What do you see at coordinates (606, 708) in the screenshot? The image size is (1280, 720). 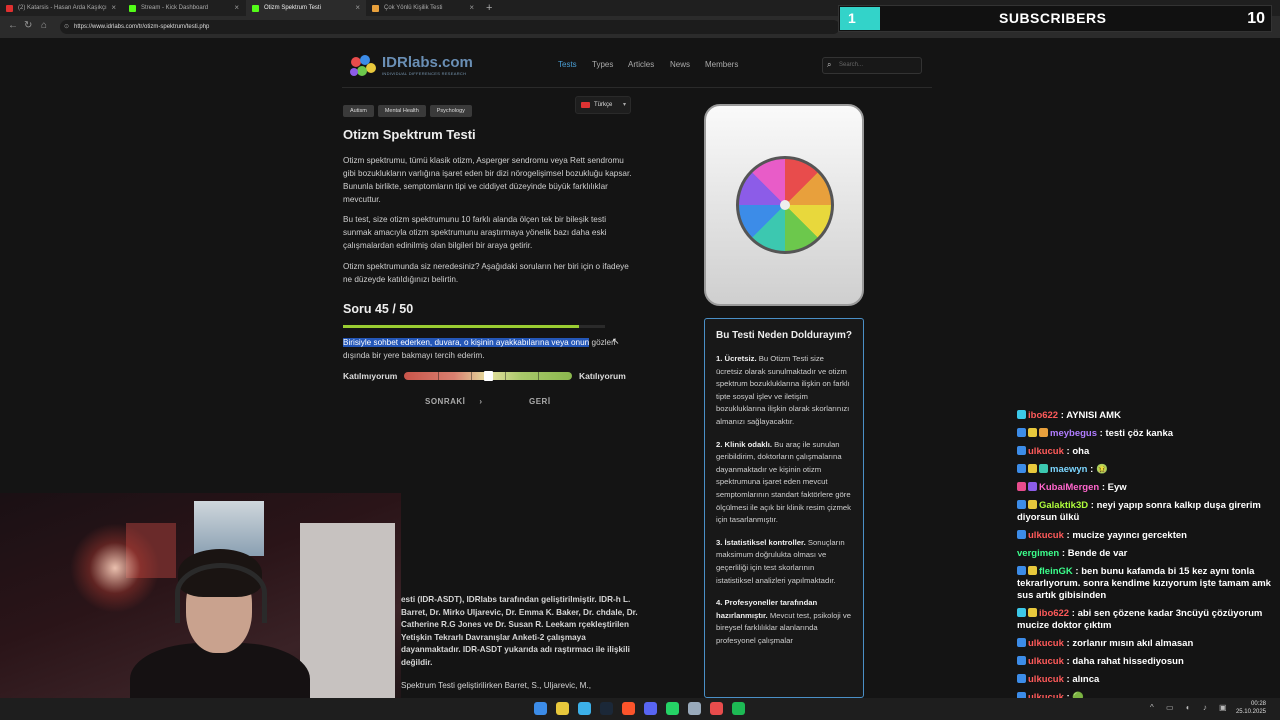 I see `steam-icon` at bounding box center [606, 708].